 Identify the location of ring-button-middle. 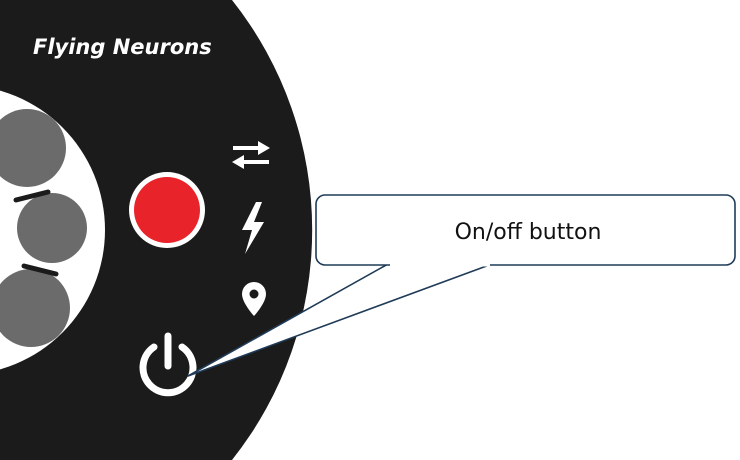
(52, 228).